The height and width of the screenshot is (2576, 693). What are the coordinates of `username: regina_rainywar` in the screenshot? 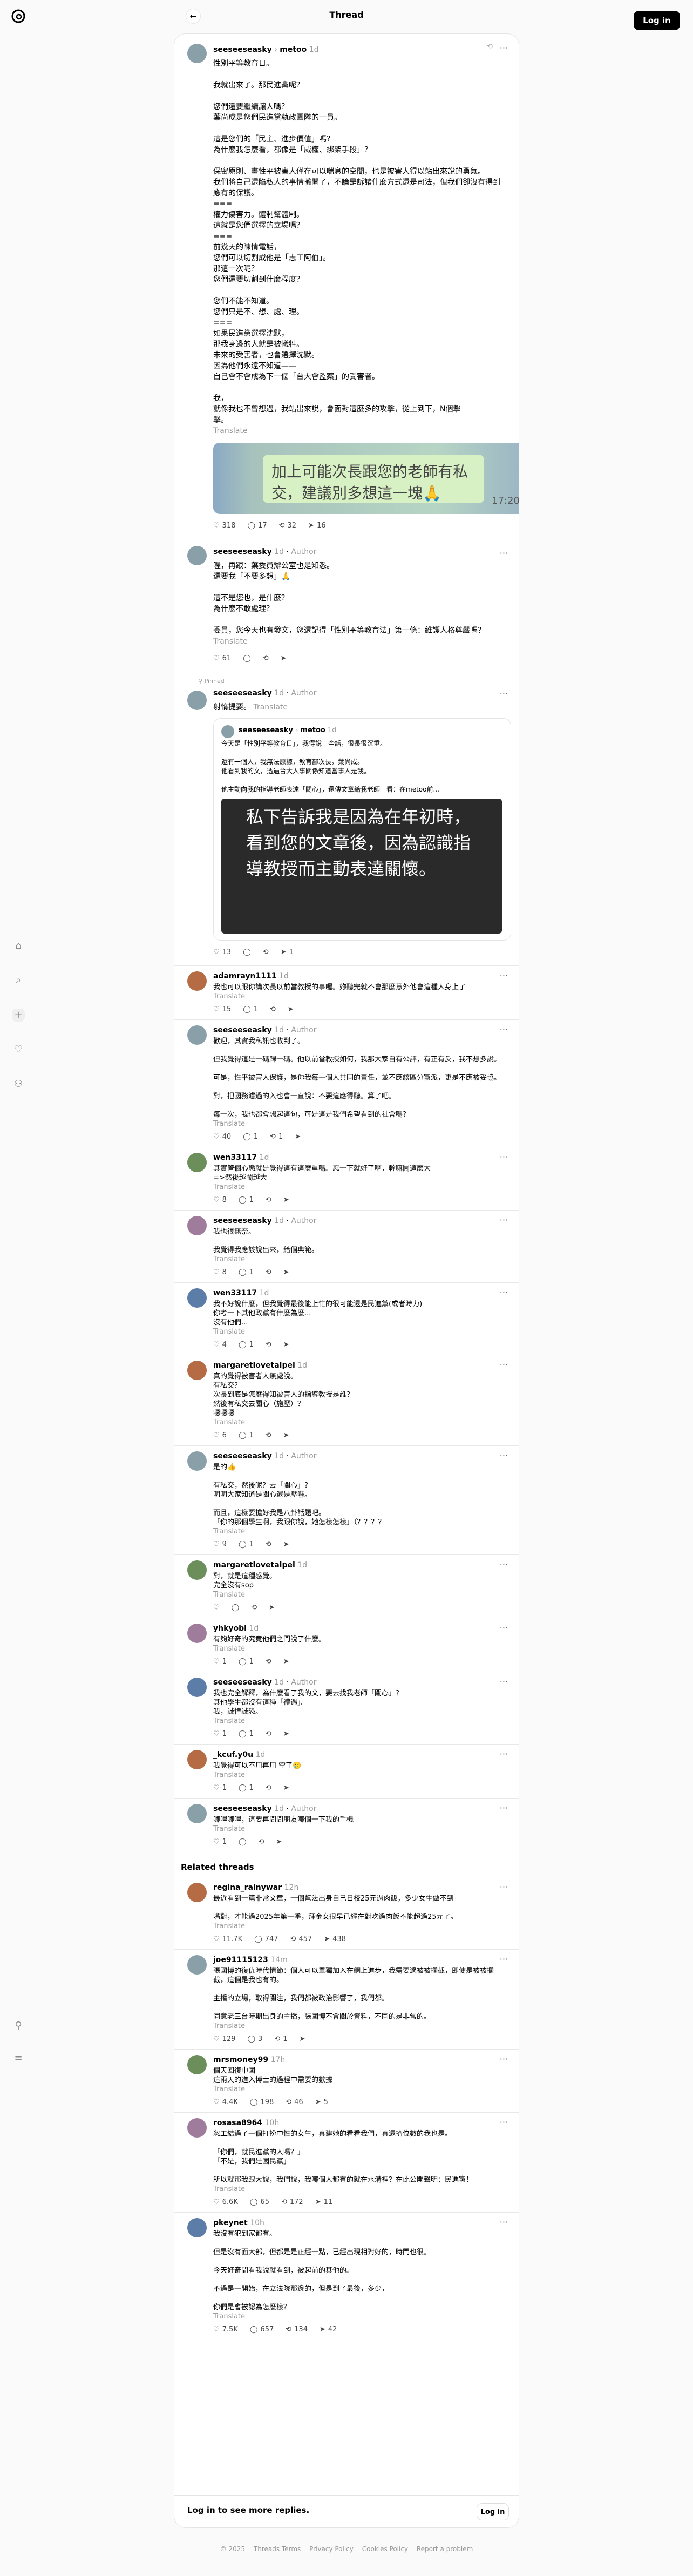 It's located at (248, 1888).